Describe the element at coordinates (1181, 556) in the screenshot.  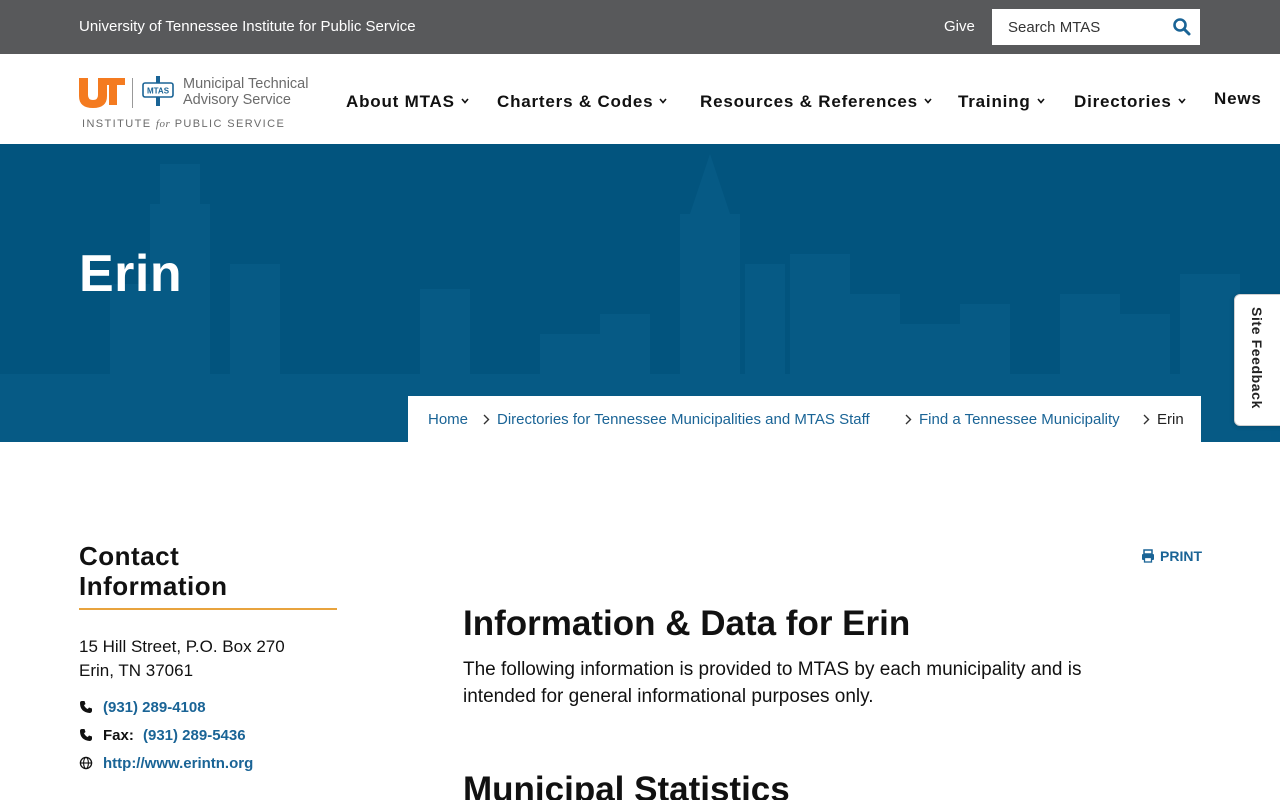
I see `print-label: PRINT` at that location.